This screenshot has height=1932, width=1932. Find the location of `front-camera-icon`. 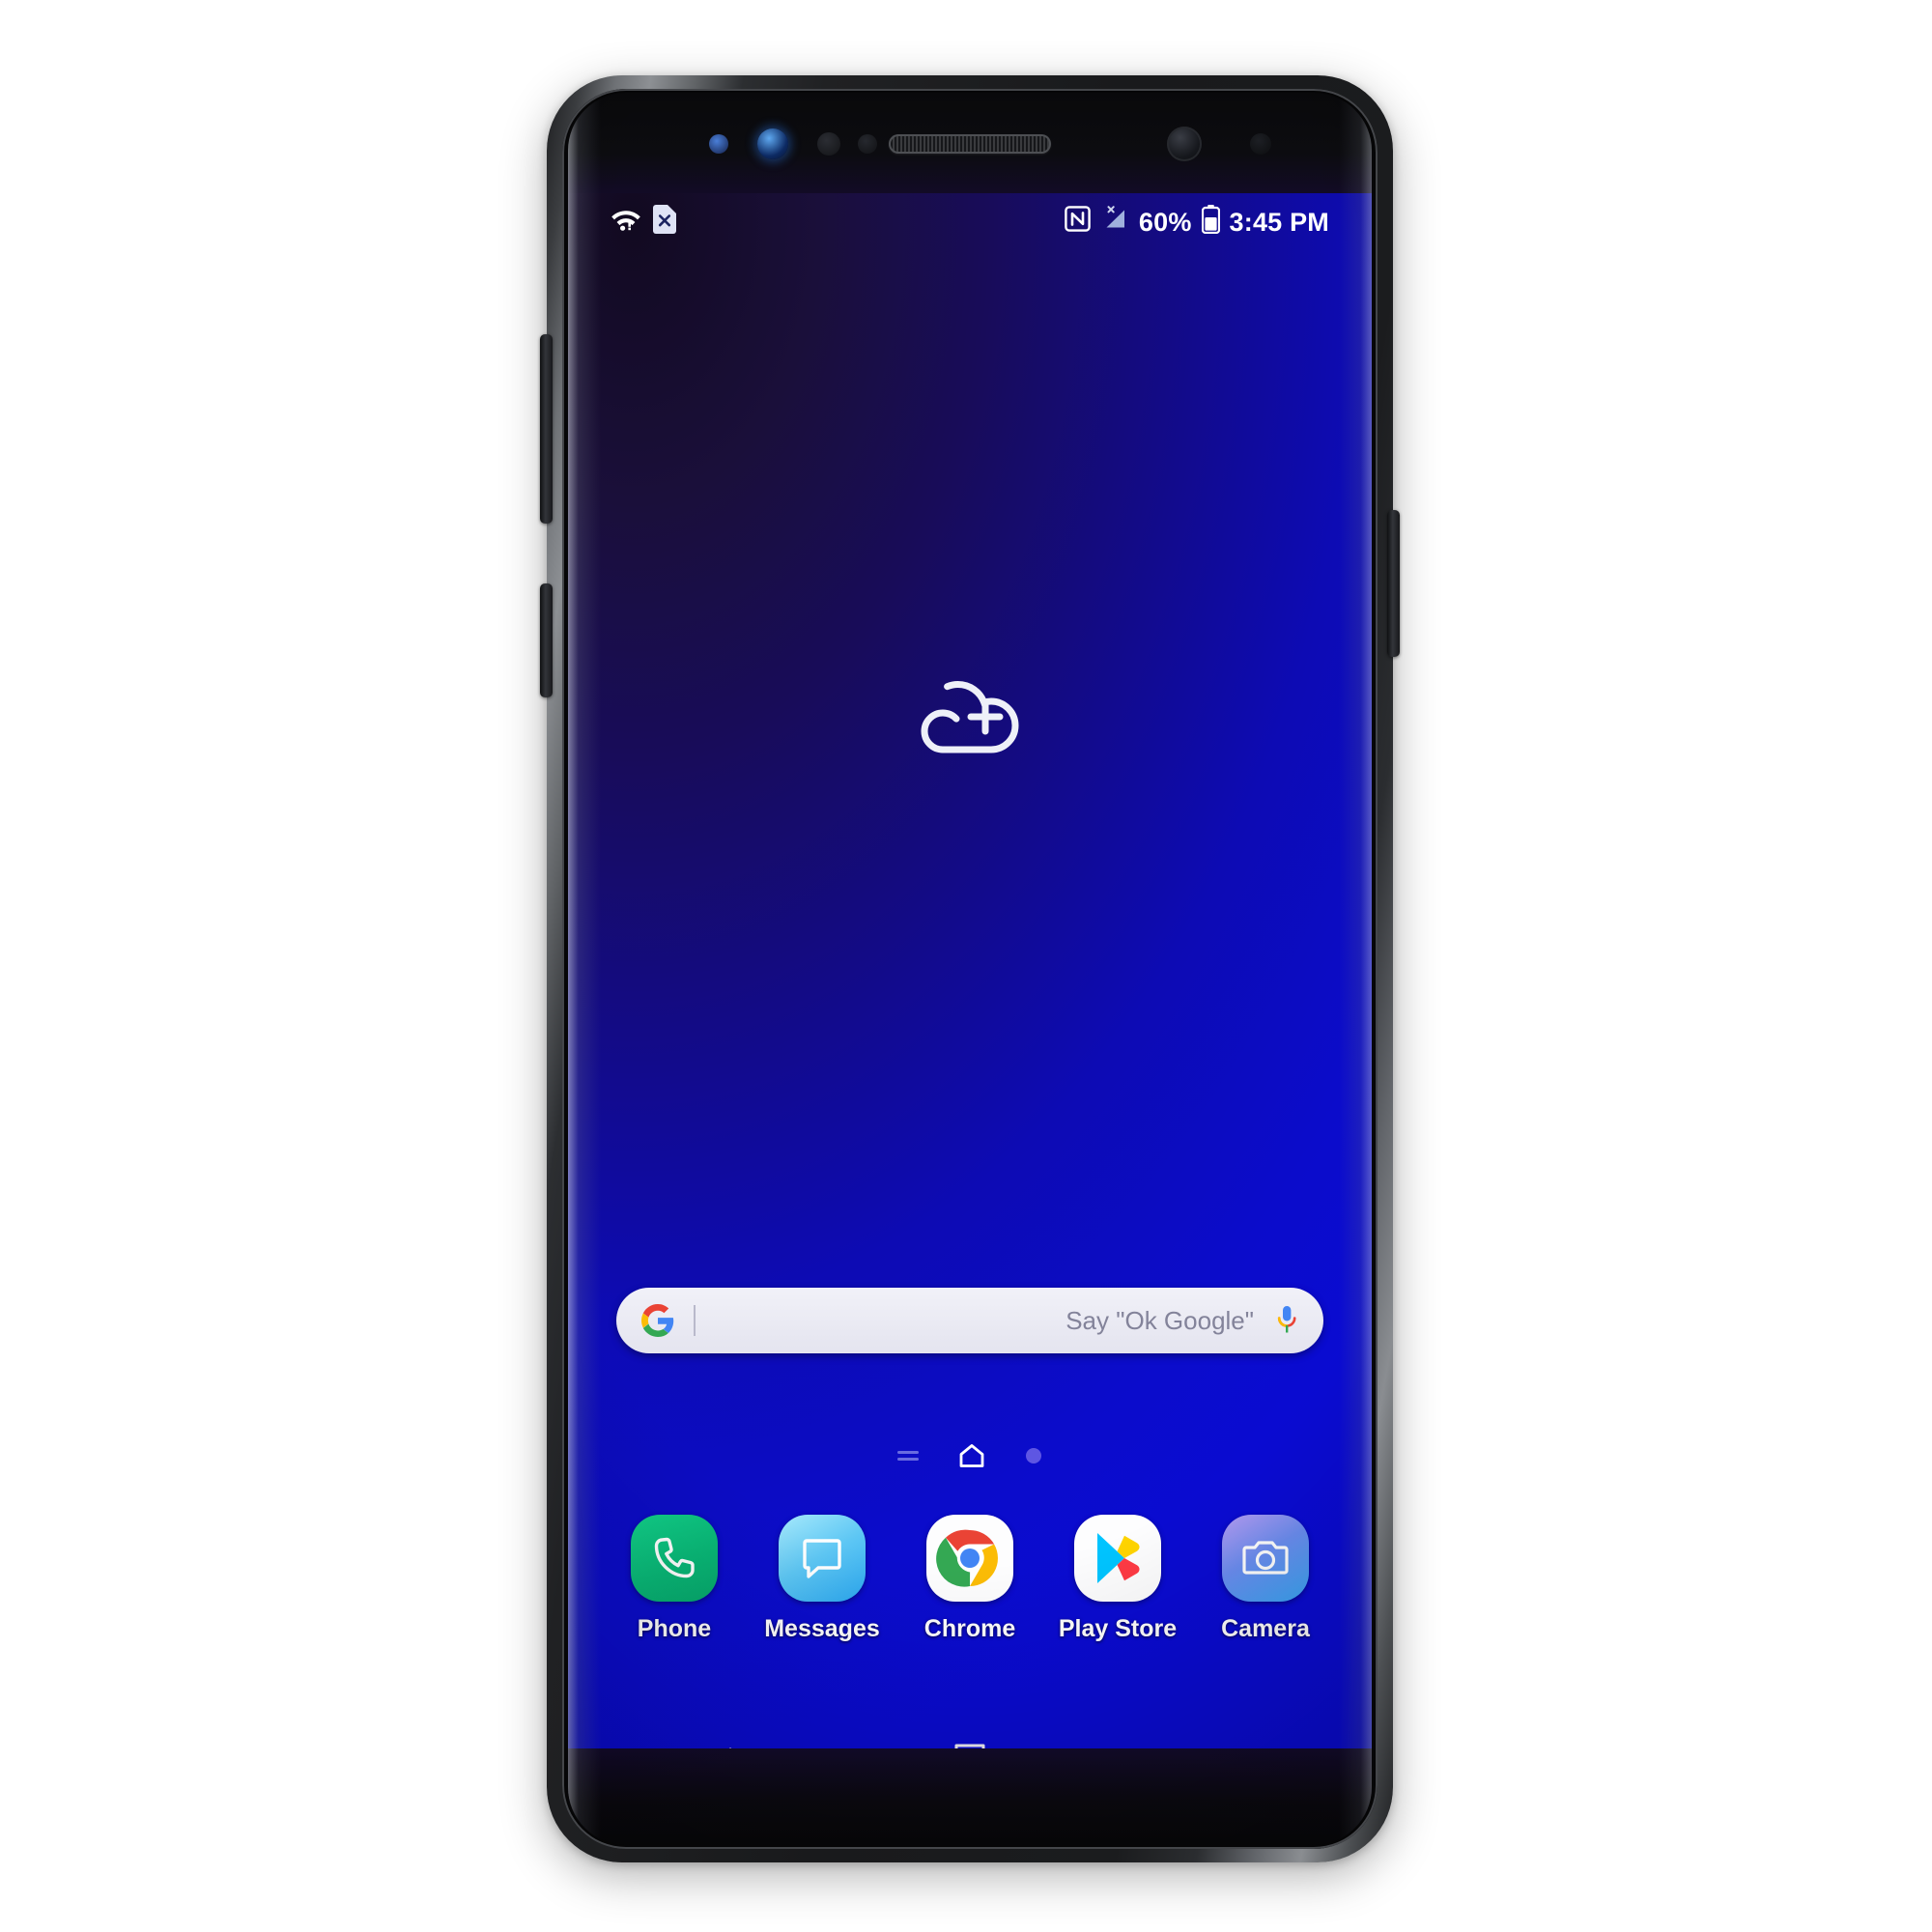

front-camera-icon is located at coordinates (1184, 144).